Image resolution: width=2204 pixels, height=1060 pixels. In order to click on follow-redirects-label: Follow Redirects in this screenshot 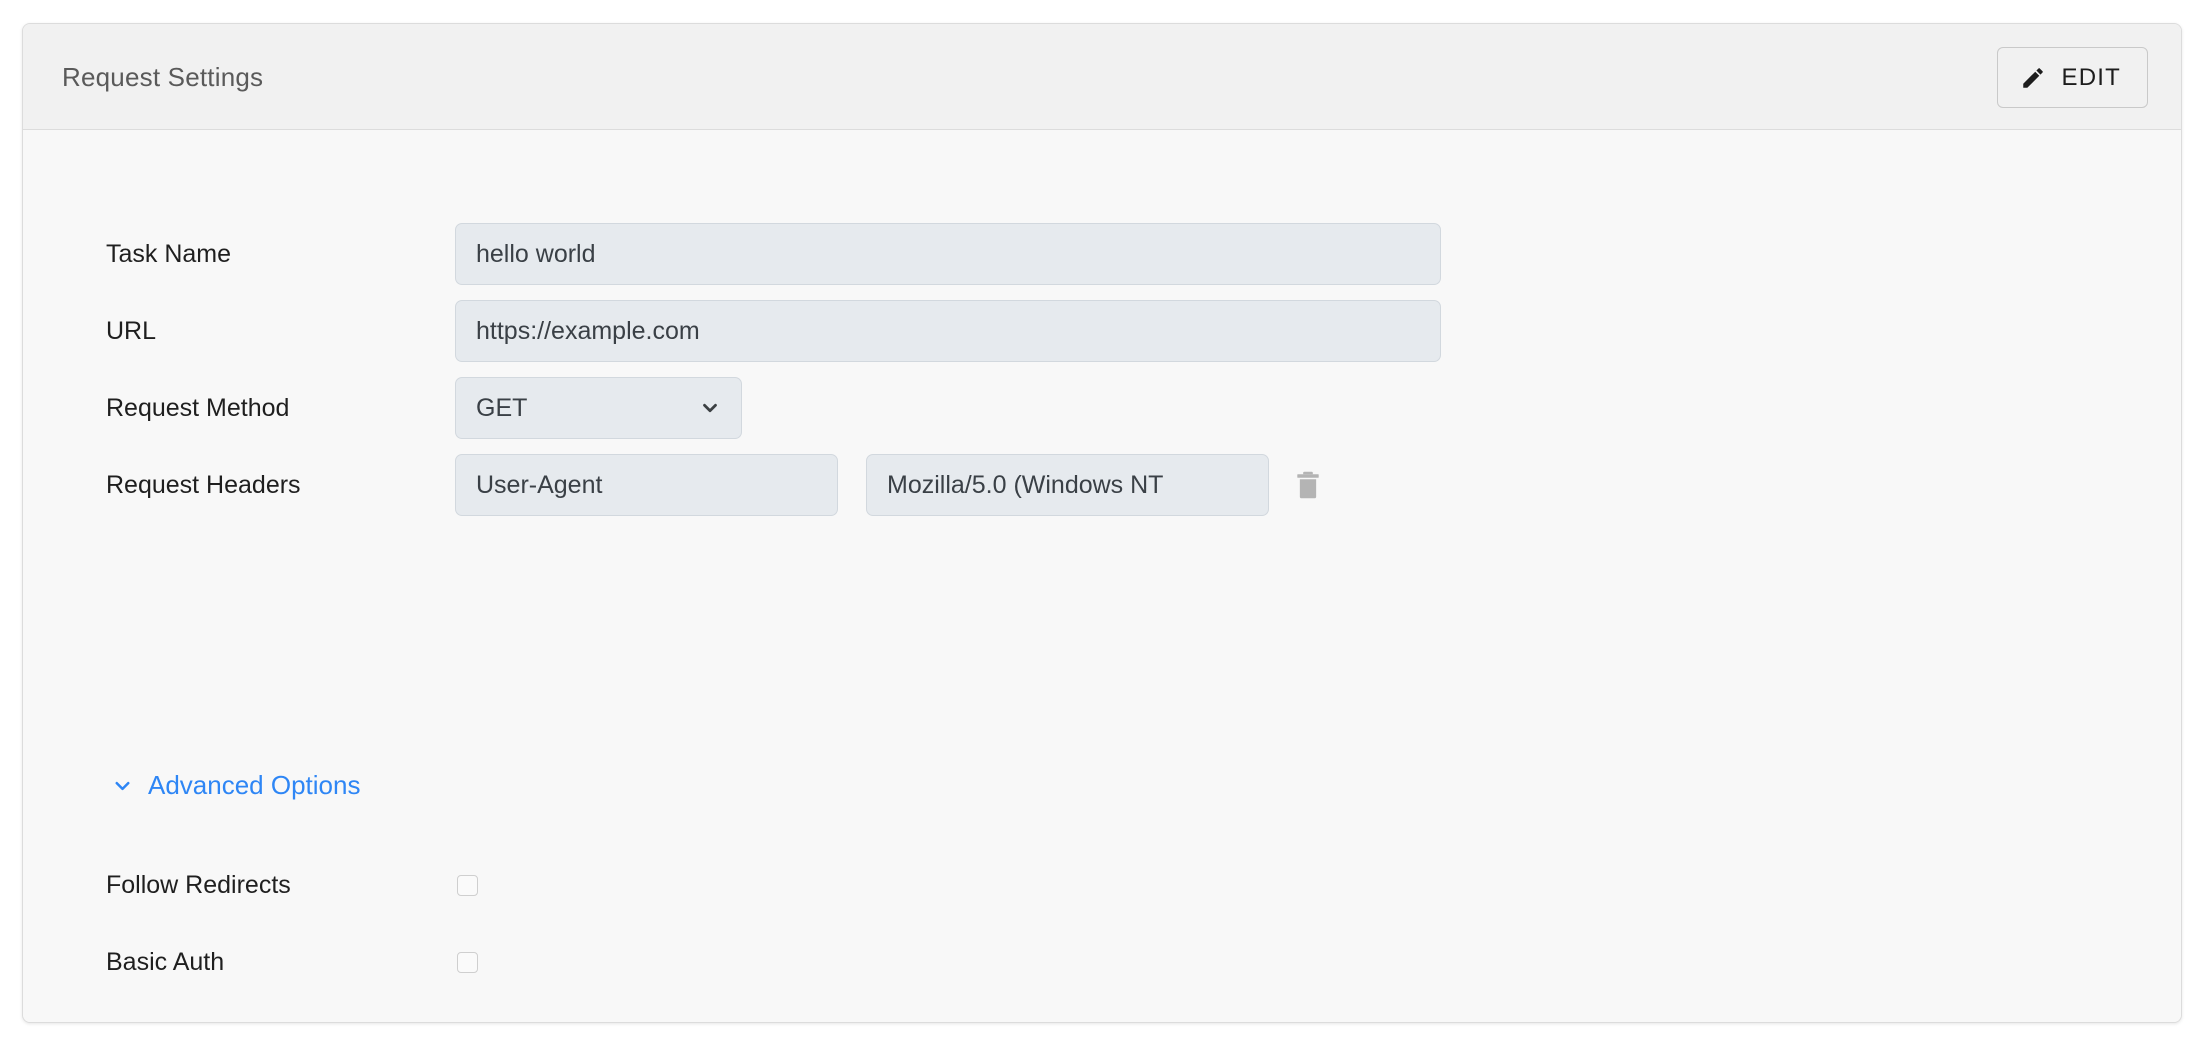, I will do `click(198, 884)`.